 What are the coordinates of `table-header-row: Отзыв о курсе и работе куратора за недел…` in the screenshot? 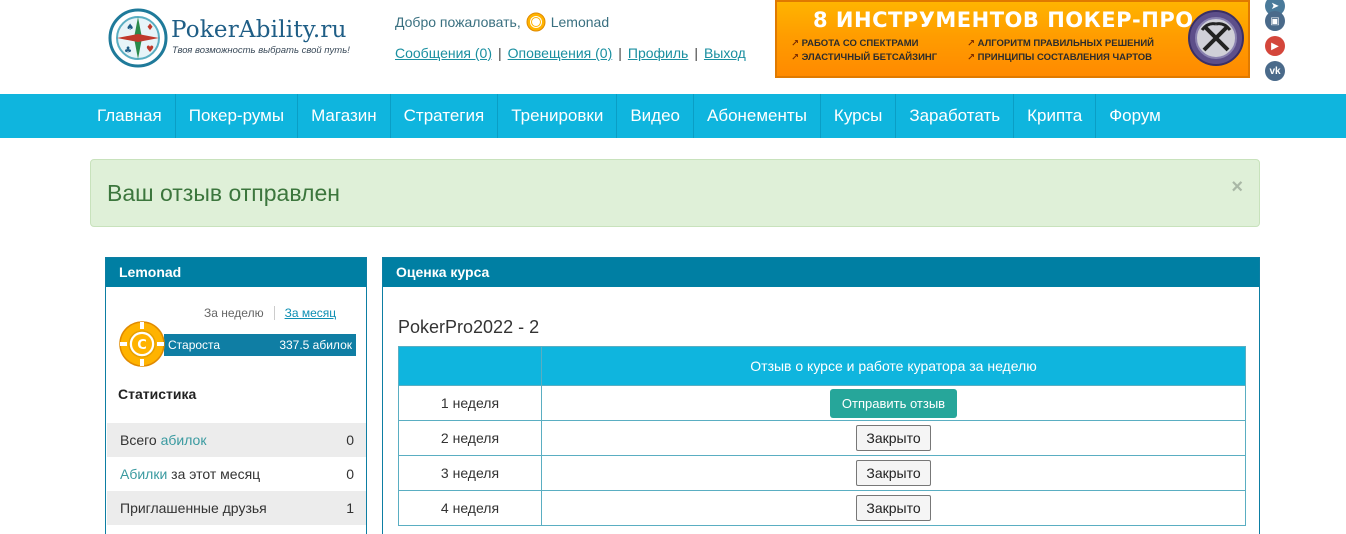 It's located at (822, 366).